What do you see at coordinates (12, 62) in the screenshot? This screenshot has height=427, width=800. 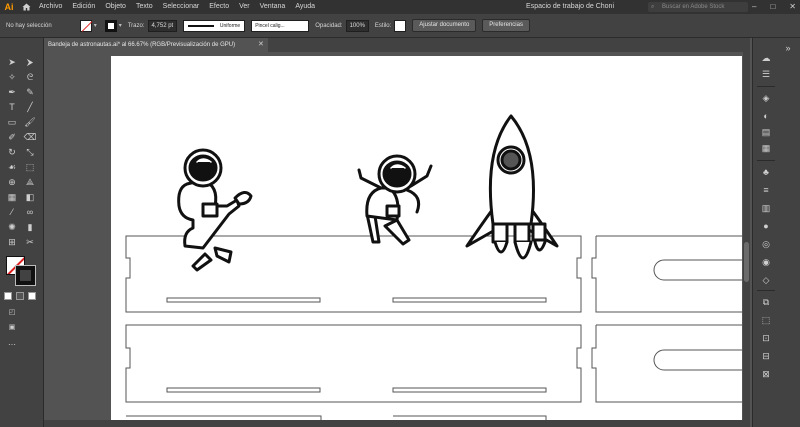 I see `selection-icon: ➤` at bounding box center [12, 62].